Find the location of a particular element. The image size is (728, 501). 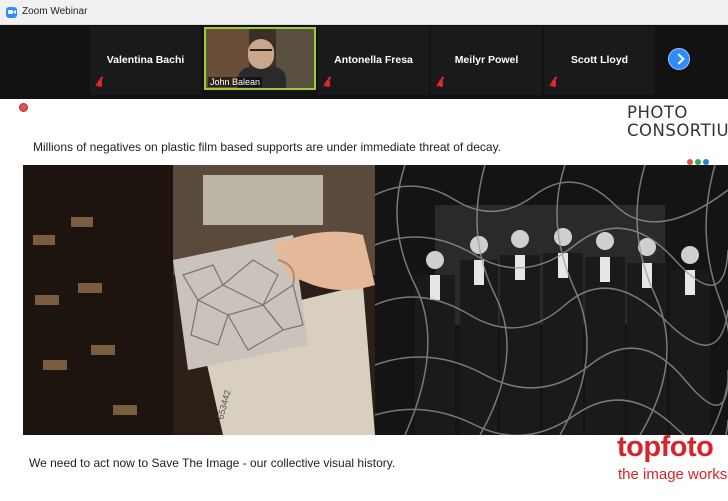

zoom-icon is located at coordinates (11, 12).